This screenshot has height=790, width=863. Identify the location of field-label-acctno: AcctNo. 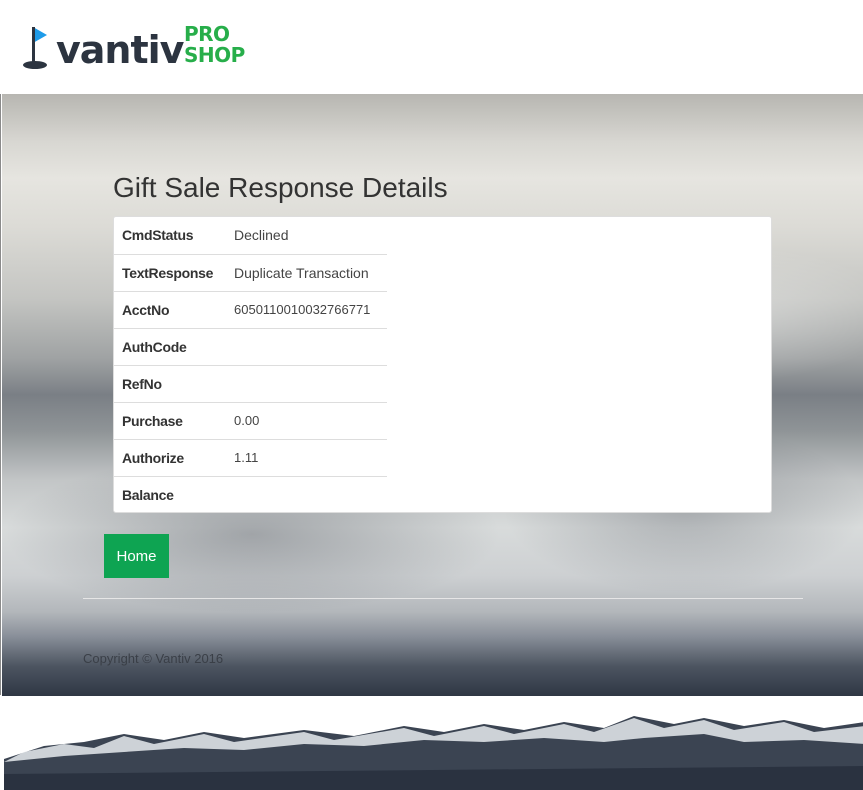
(170, 309).